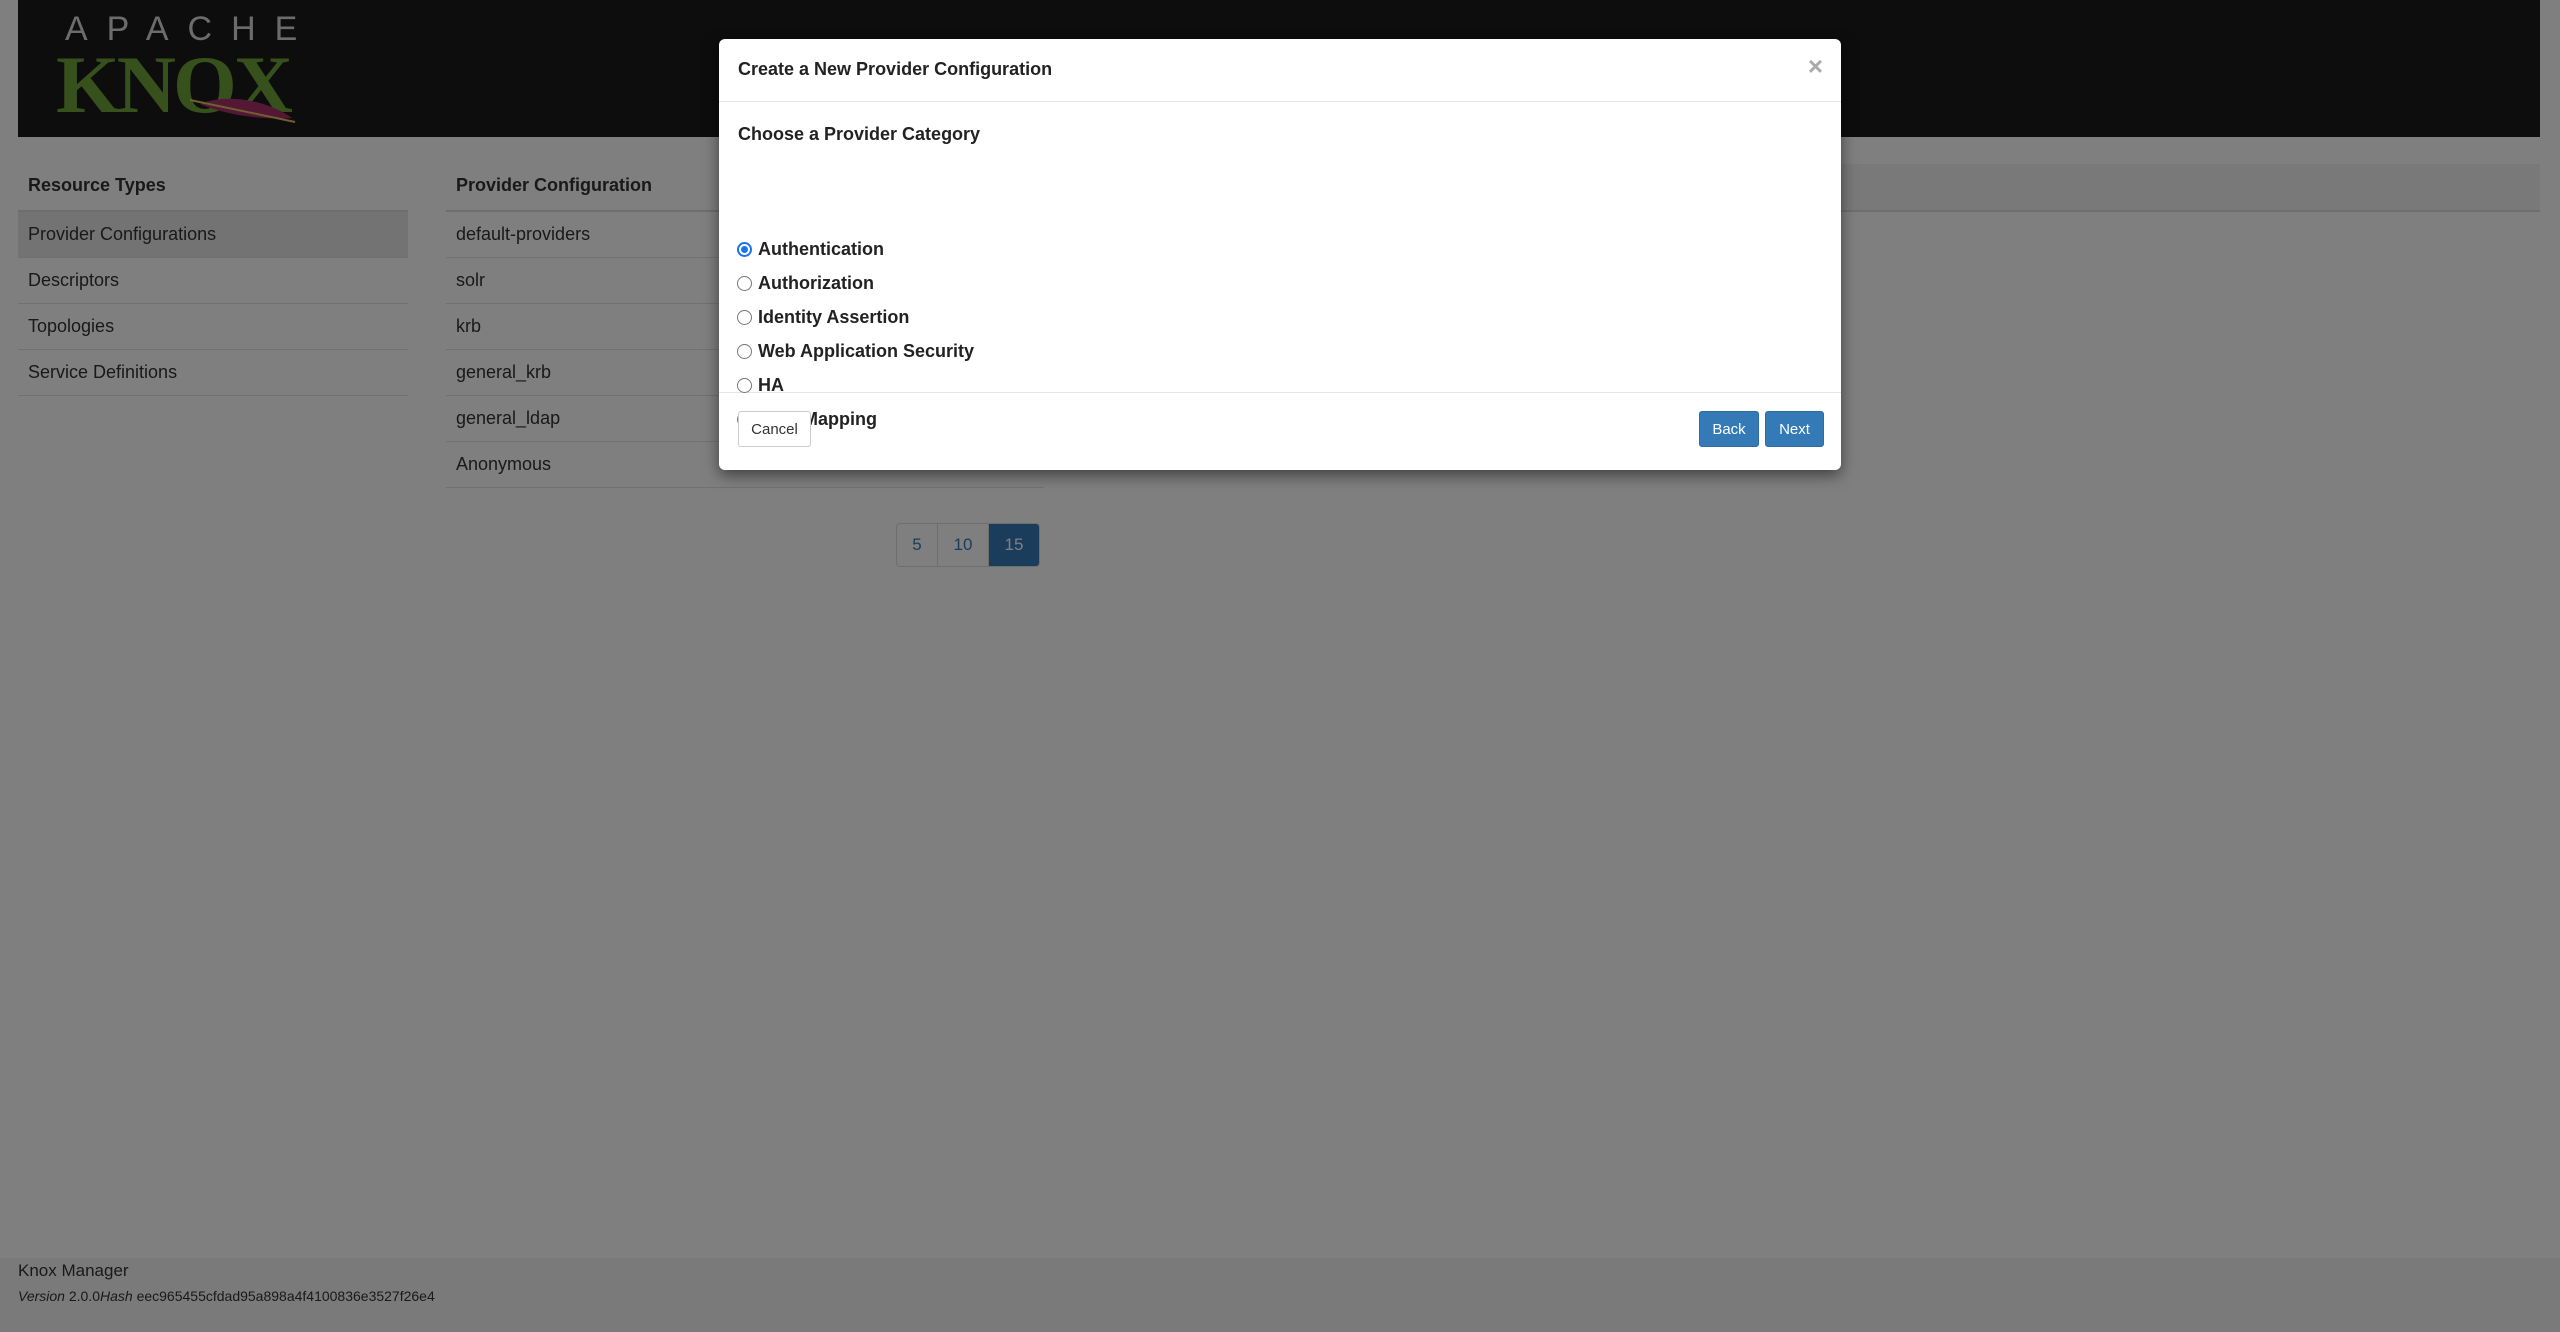  What do you see at coordinates (1280, 70) in the screenshot?
I see `modal-header: Create a New Provider Configuration ×` at bounding box center [1280, 70].